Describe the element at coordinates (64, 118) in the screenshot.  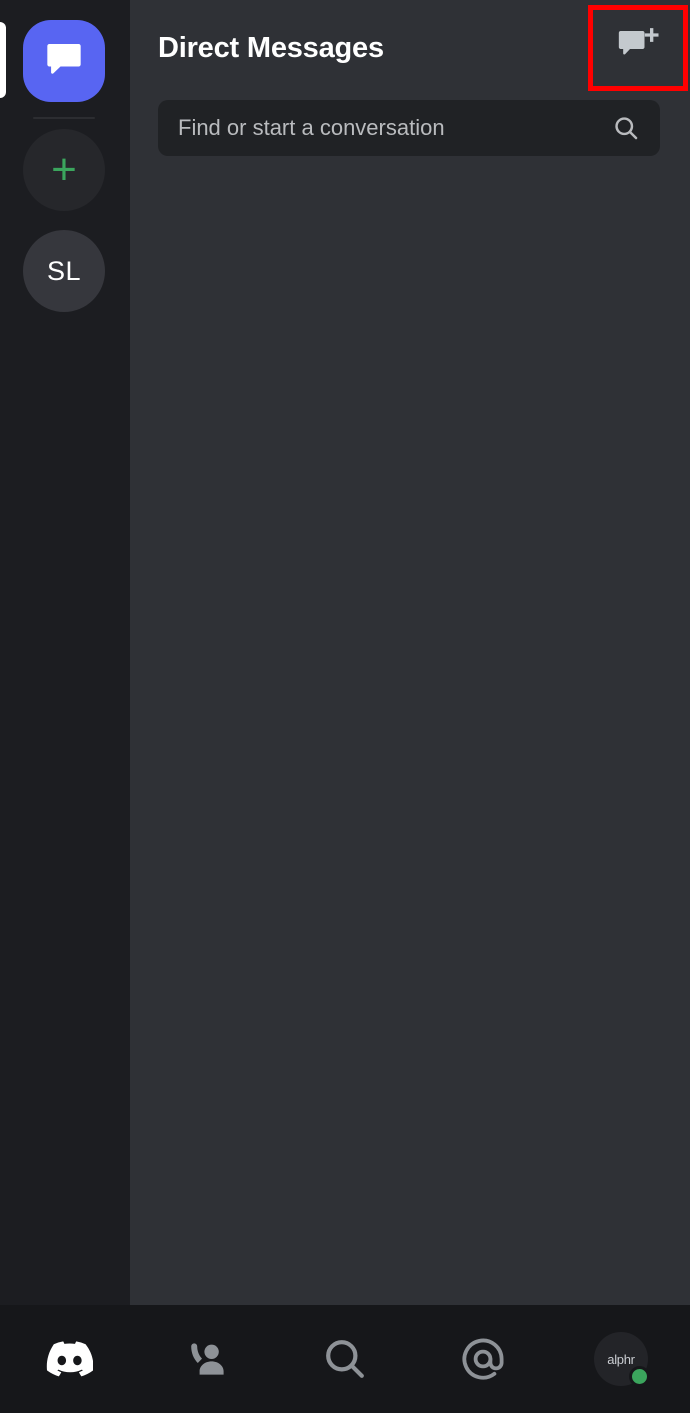
I see `server-rail-divider` at that location.